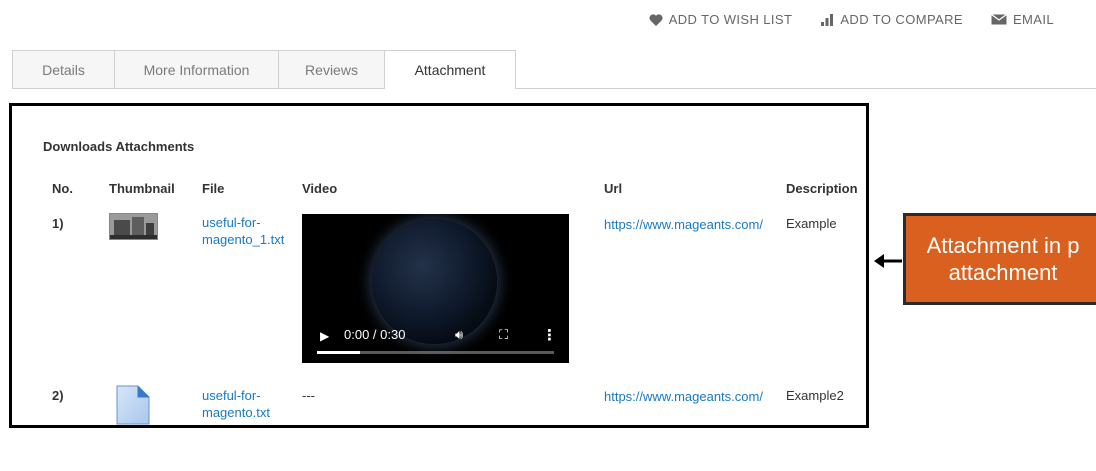  I want to click on column-header-no: No., so click(62, 188).